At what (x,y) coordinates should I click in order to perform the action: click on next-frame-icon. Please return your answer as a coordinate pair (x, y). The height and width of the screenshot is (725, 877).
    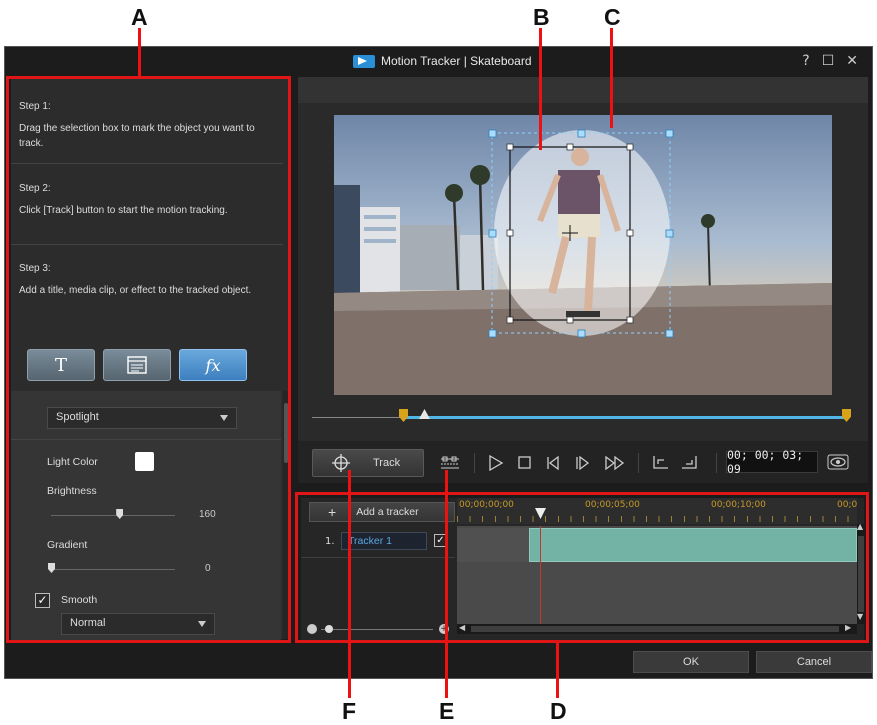
    Looking at the image, I should click on (583, 463).